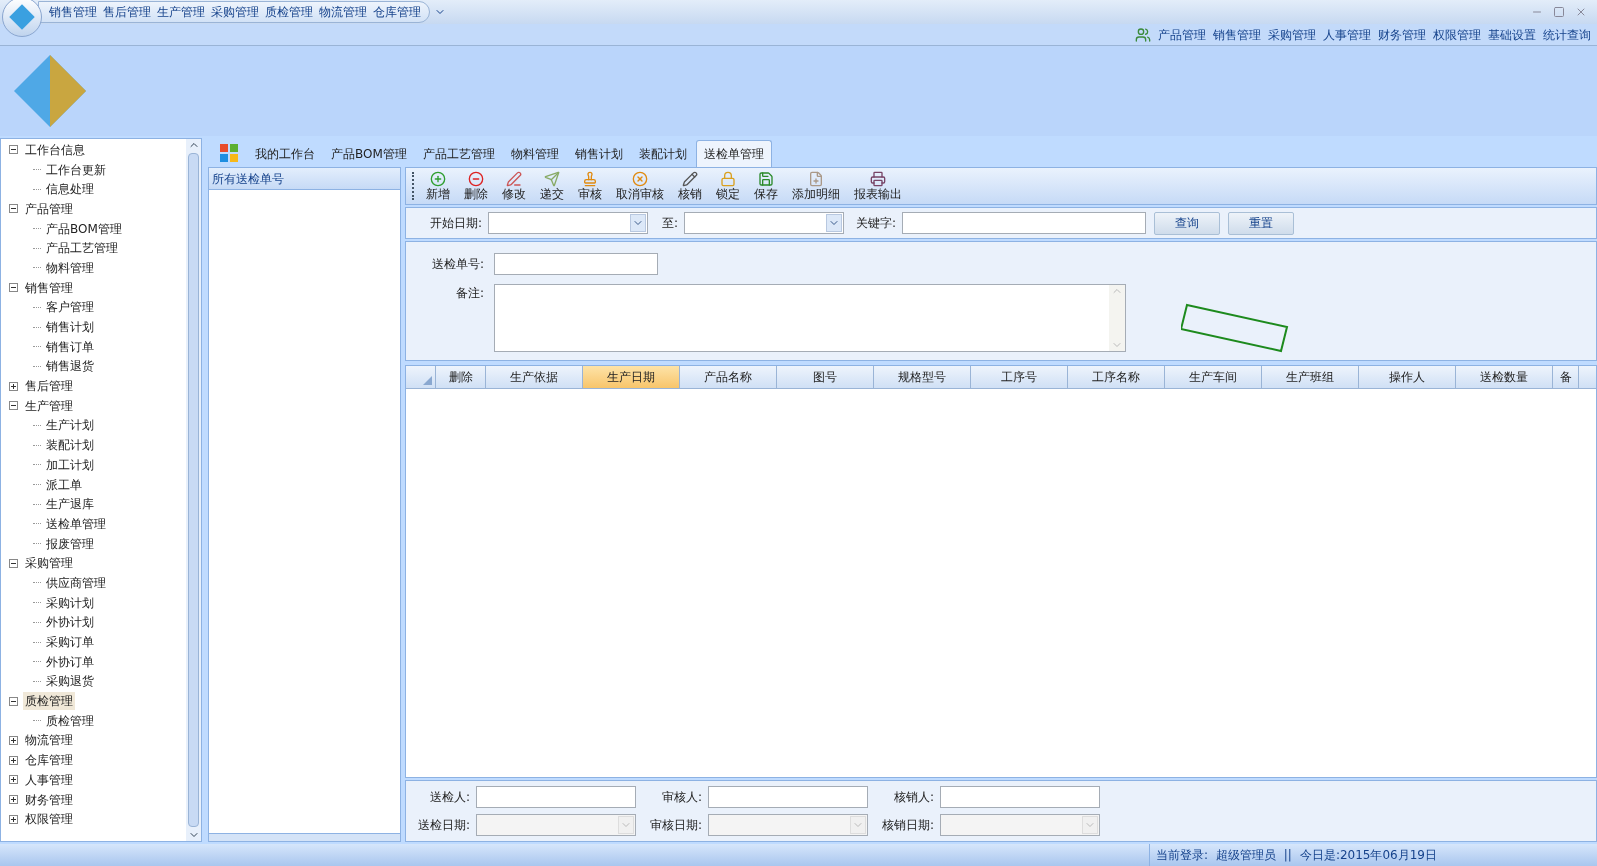 This screenshot has width=1597, height=866. I want to click on quick-menu-item: 仓库管理, so click(397, 12).